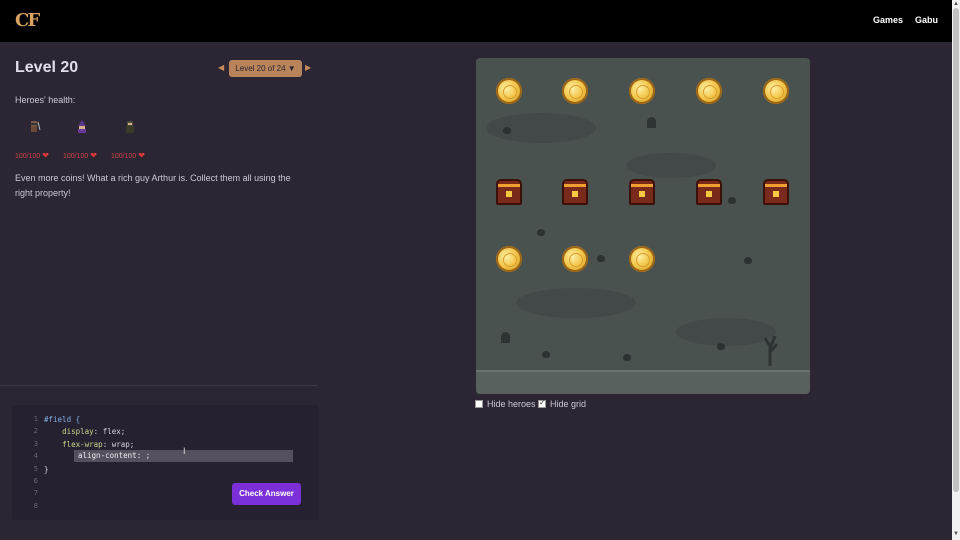  Describe the element at coordinates (221, 67) in the screenshot. I see `prev-level-icon: ◀` at that location.